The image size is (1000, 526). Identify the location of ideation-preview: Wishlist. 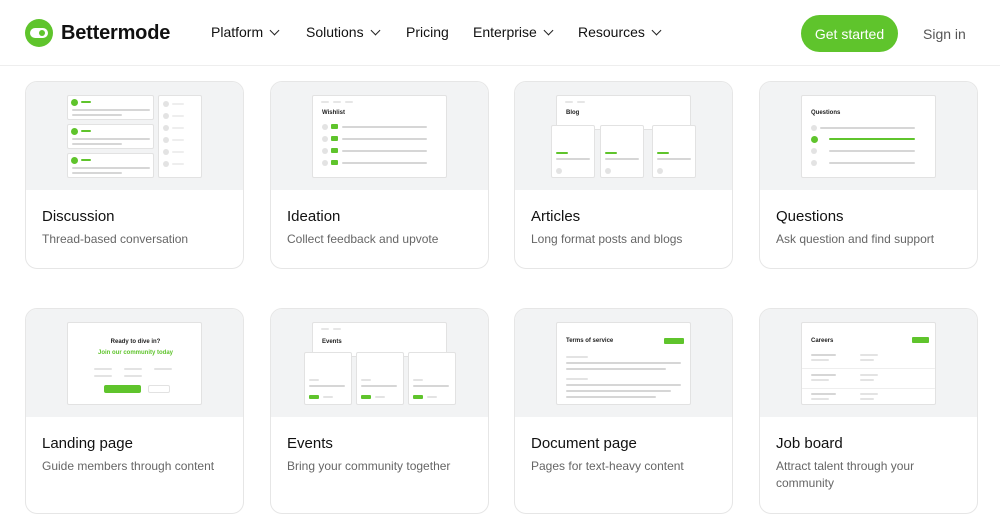
(379, 136).